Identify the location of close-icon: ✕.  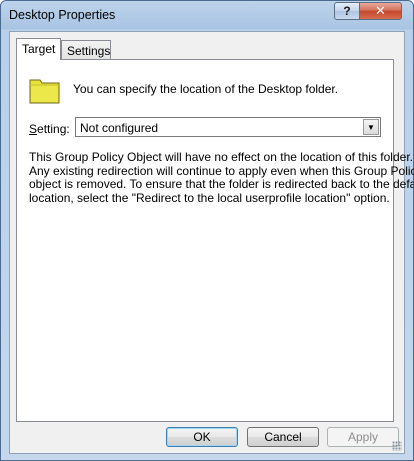
(380, 10).